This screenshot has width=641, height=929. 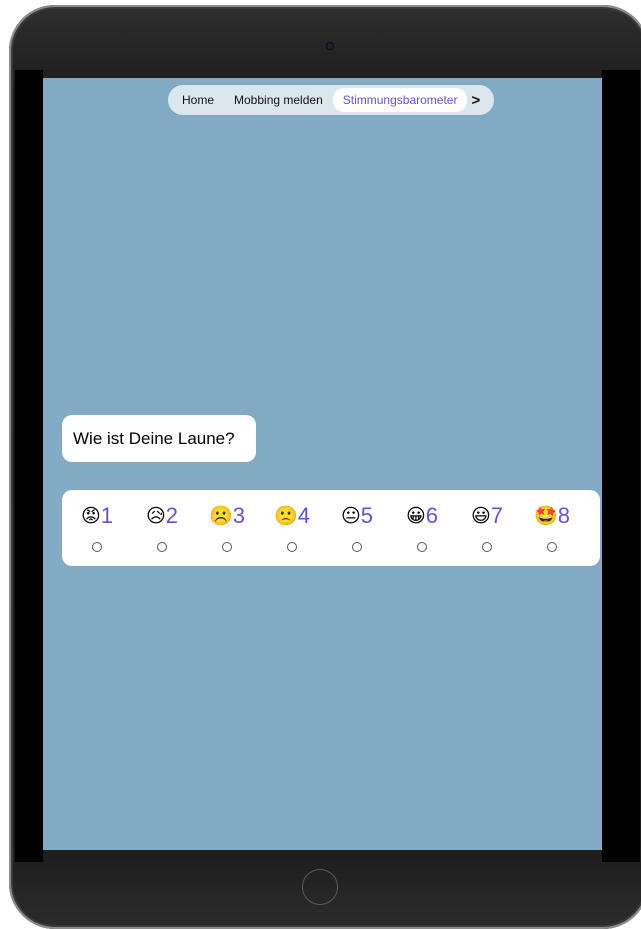 I want to click on rating-label: ☹️3, so click(x=227, y=516).